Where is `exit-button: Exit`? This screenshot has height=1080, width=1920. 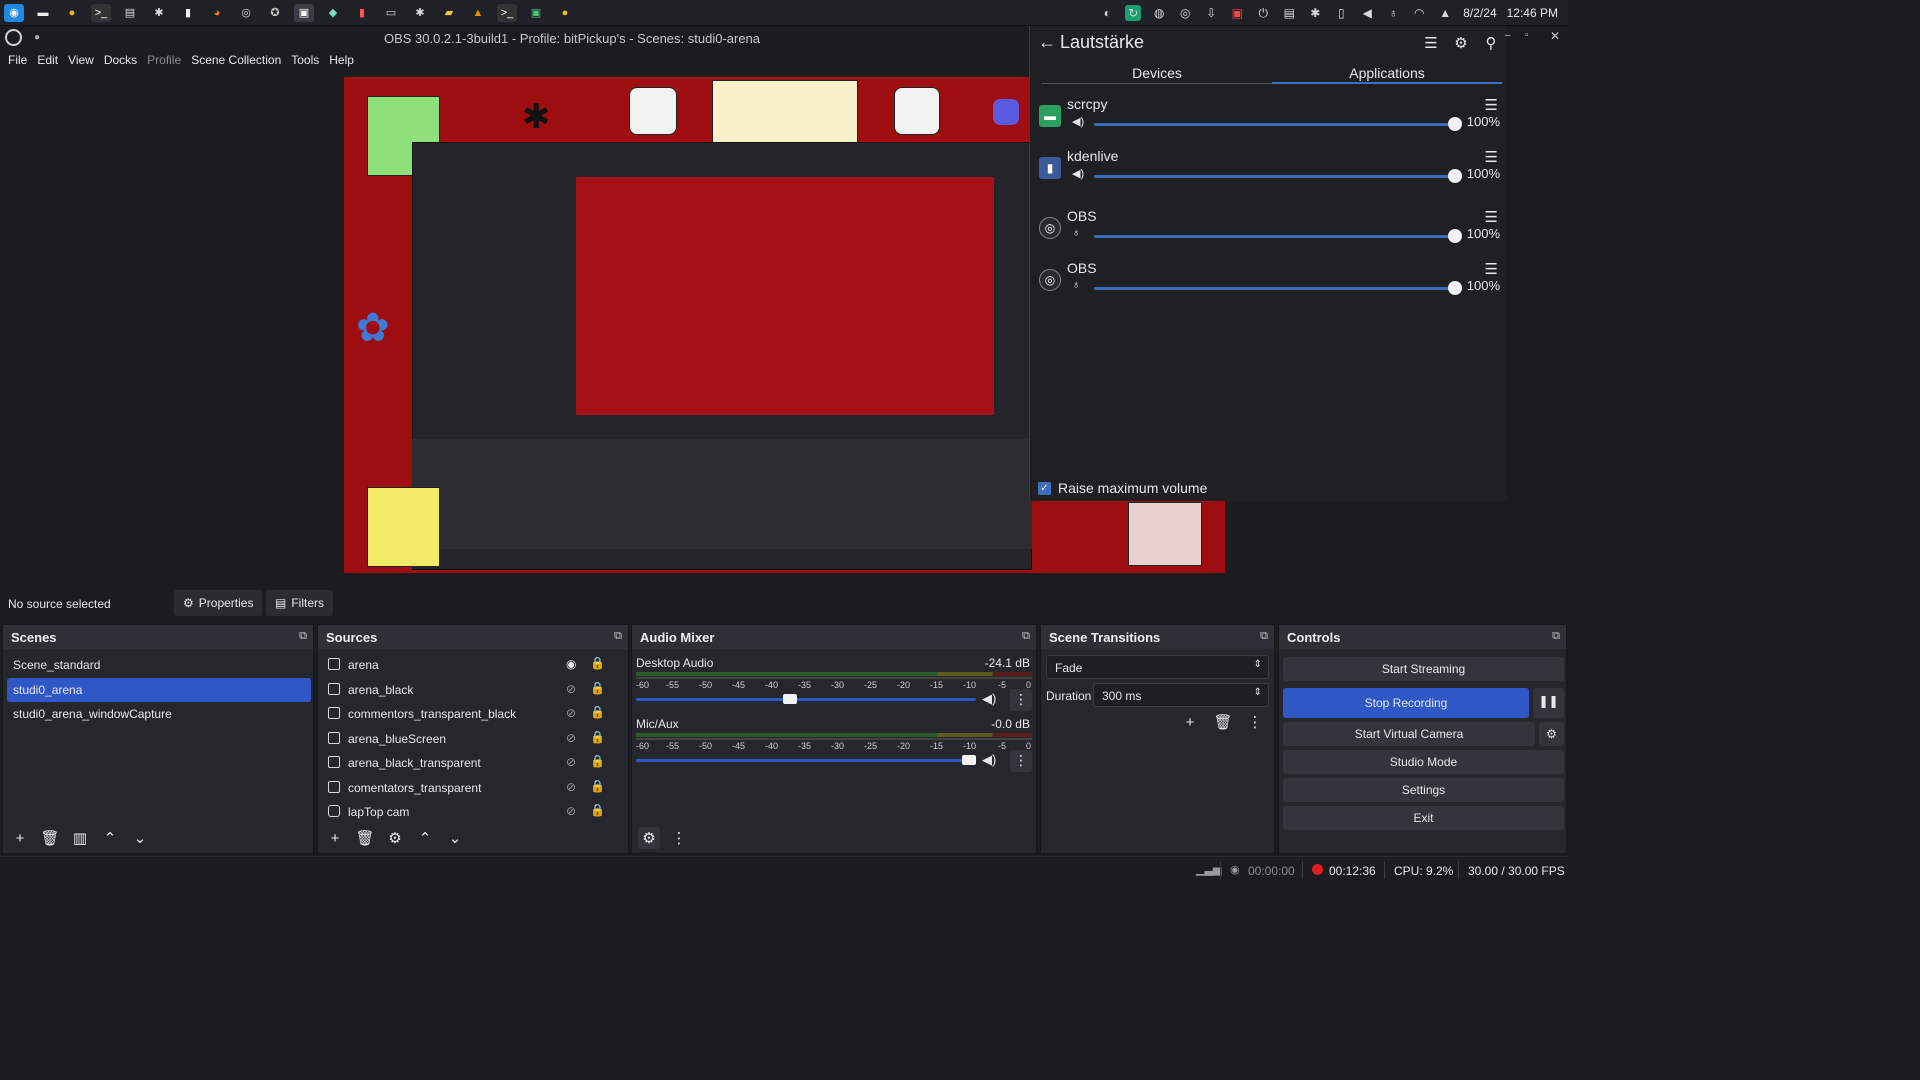 exit-button: Exit is located at coordinates (1423, 818).